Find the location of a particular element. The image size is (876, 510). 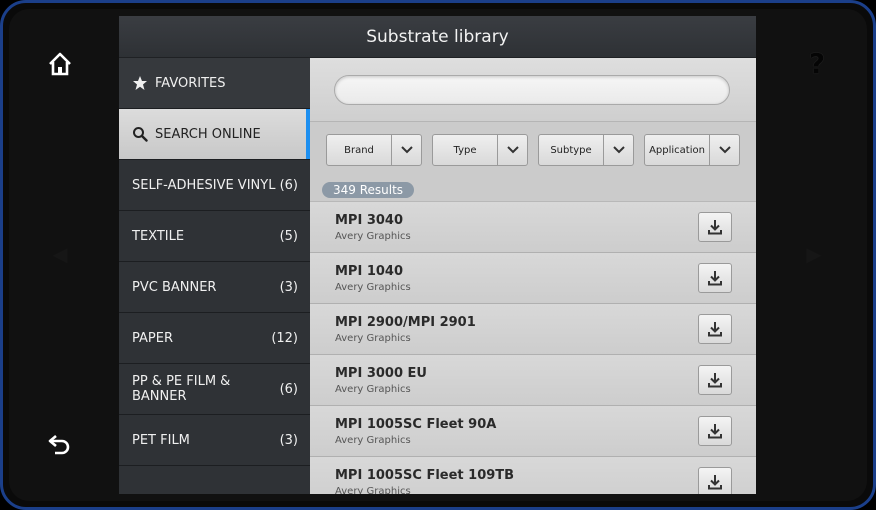

help-button: ? is located at coordinates (817, 63).